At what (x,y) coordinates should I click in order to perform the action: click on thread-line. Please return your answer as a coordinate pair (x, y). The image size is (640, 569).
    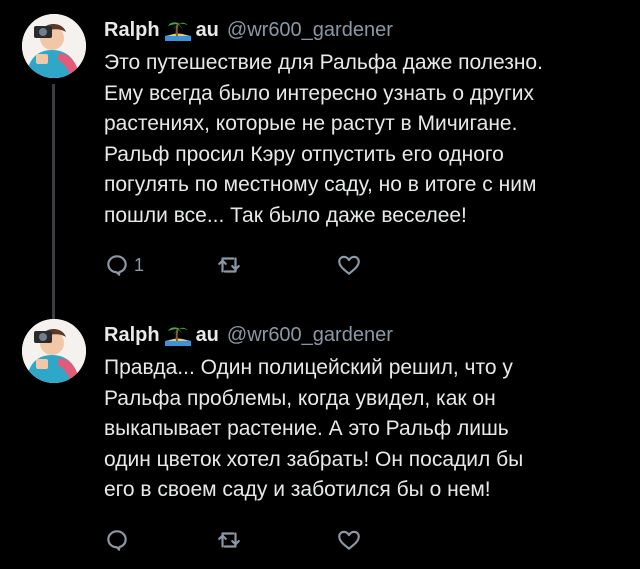
    Looking at the image, I should click on (53, 204).